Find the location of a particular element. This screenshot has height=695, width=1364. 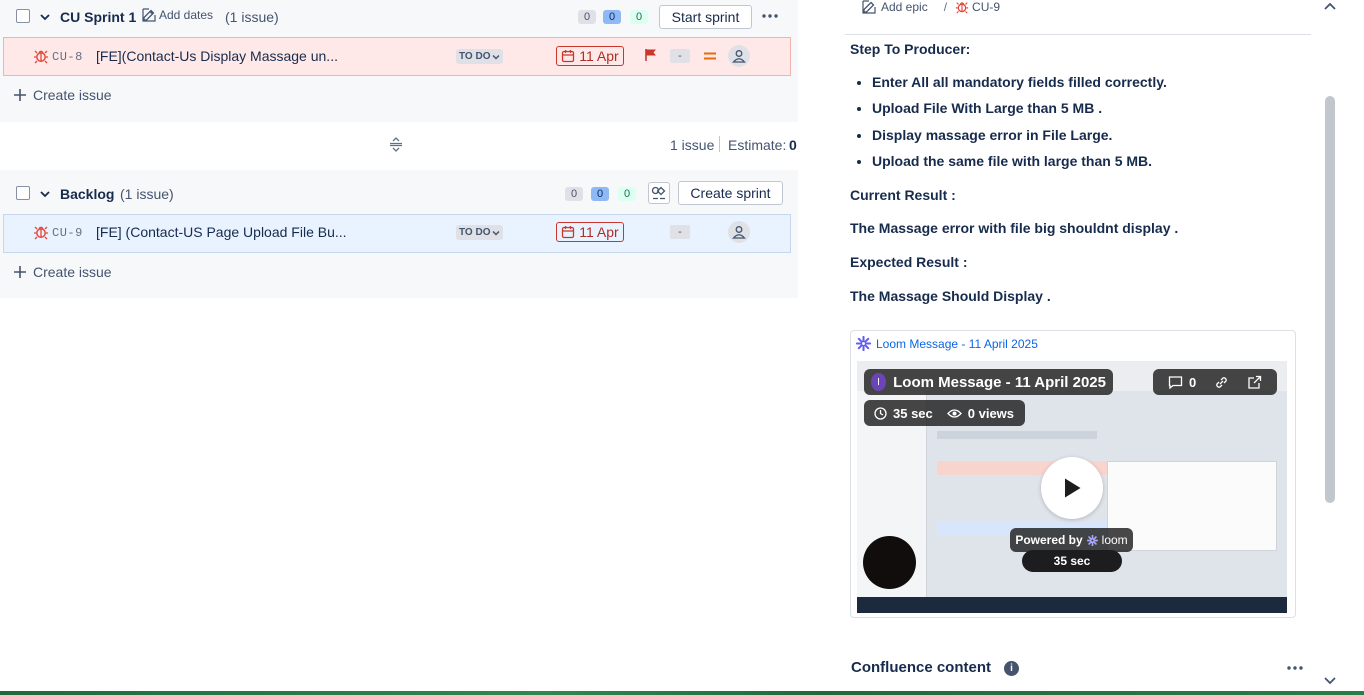

step-item: Upload File With Large than 5 MB . is located at coordinates (1019, 111).